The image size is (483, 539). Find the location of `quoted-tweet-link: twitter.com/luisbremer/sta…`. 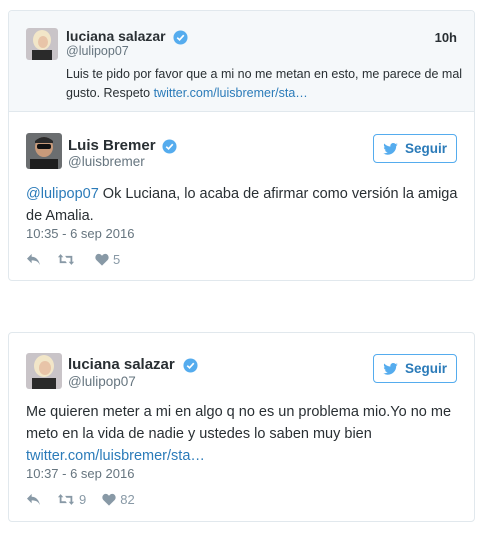

quoted-tweet-link: twitter.com/luisbremer/sta… is located at coordinates (231, 93).